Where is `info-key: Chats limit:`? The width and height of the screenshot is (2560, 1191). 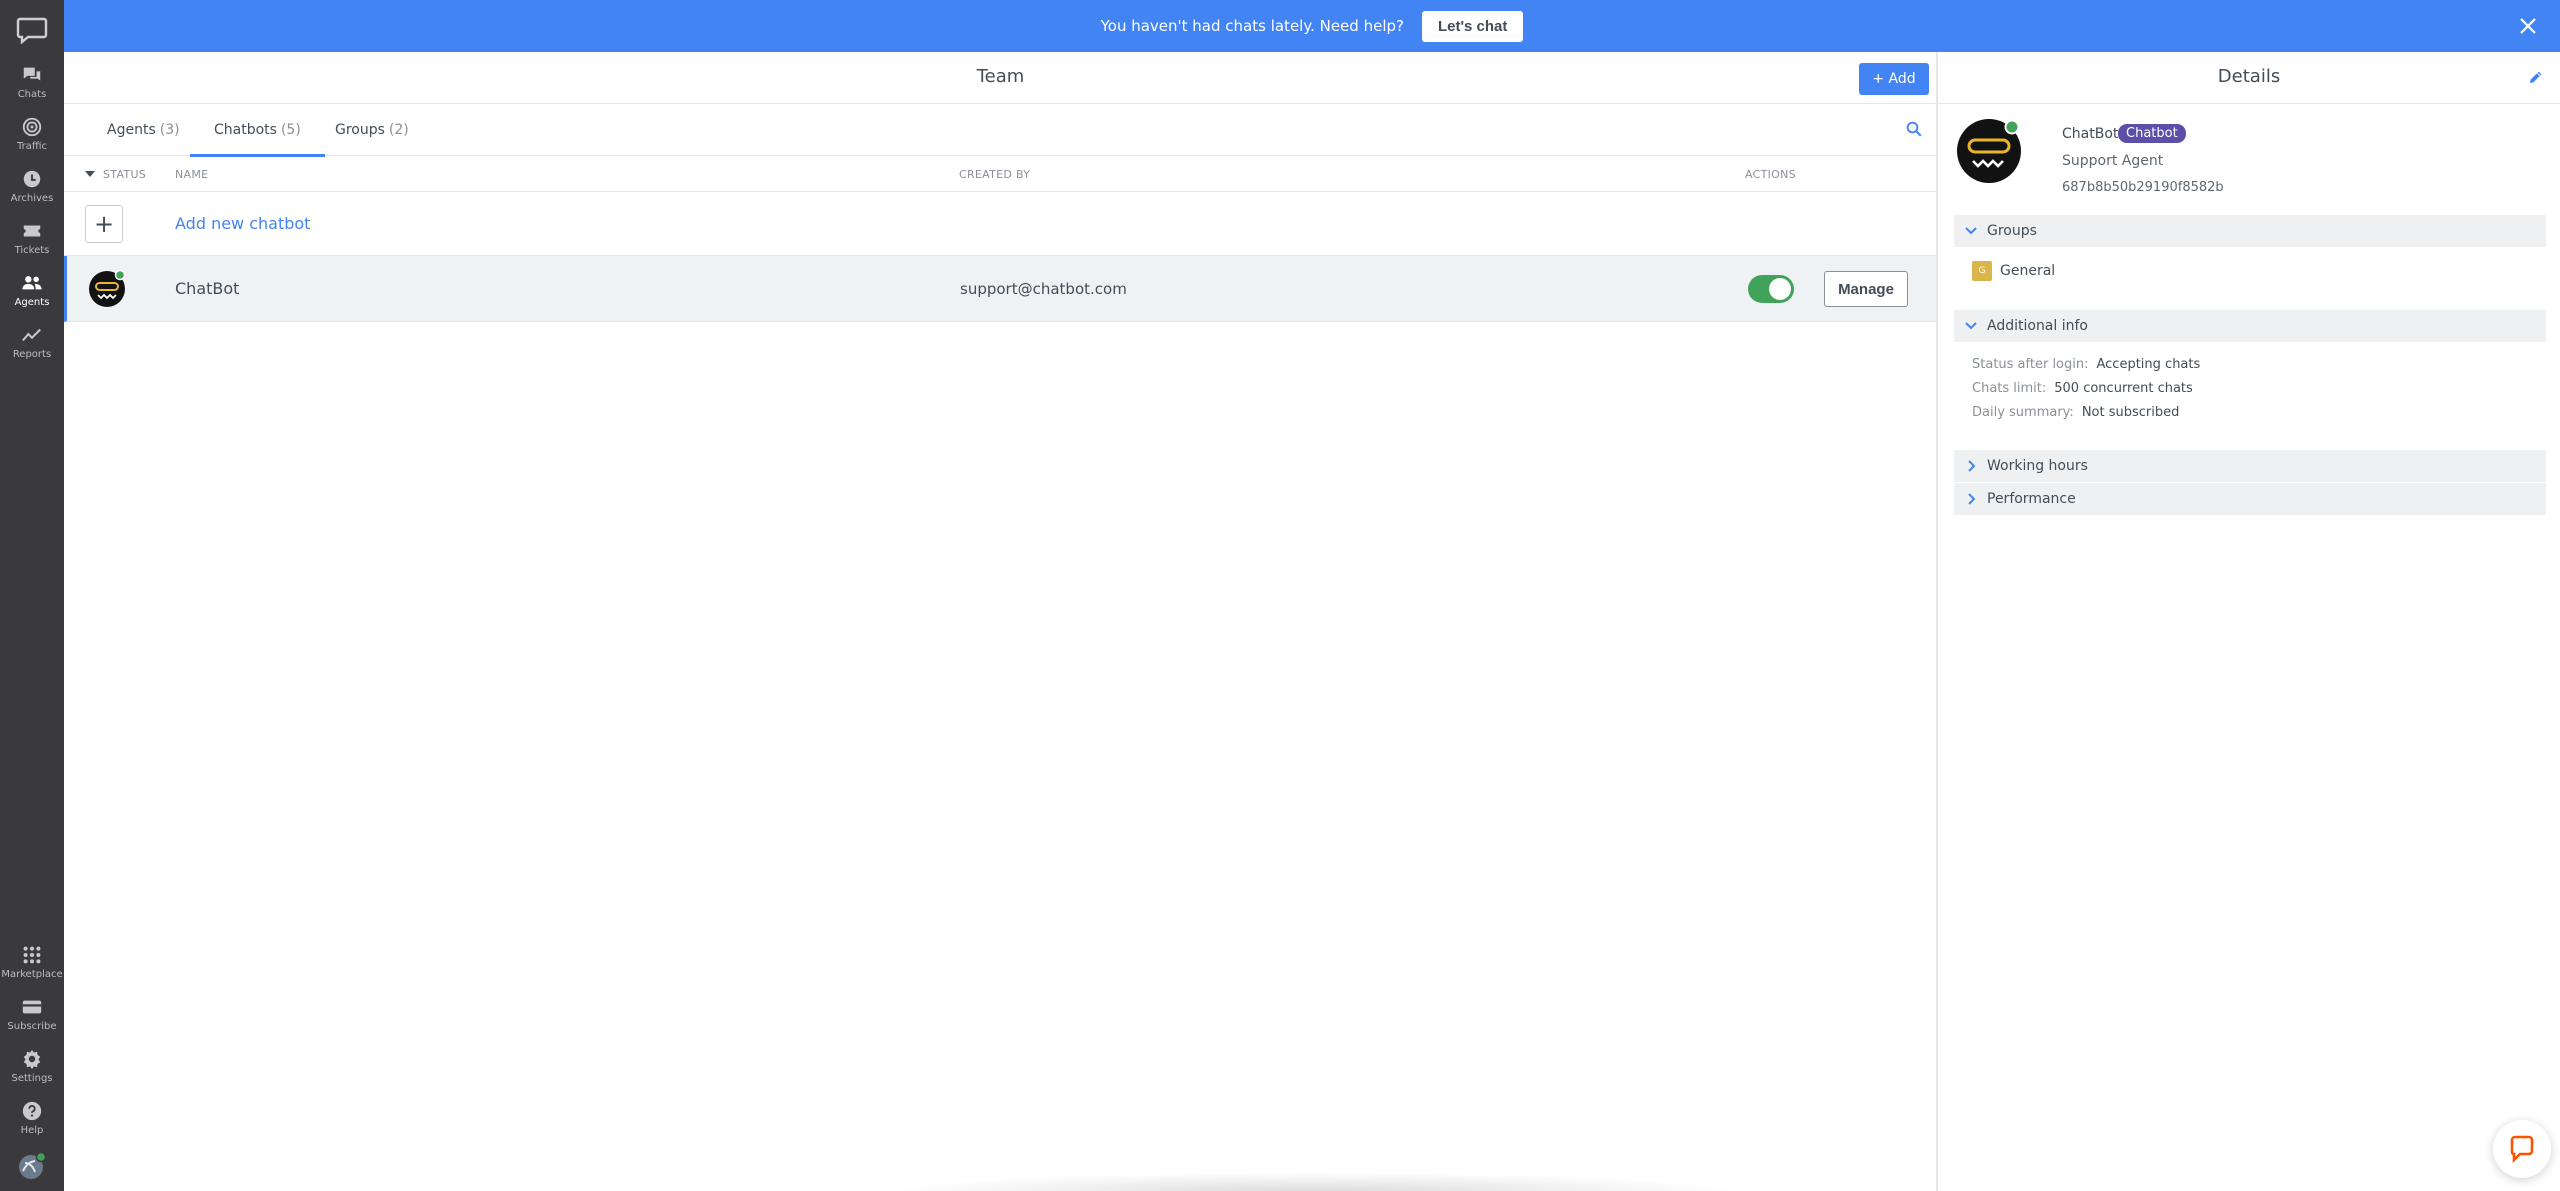 info-key: Chats limit: is located at coordinates (2009, 388).